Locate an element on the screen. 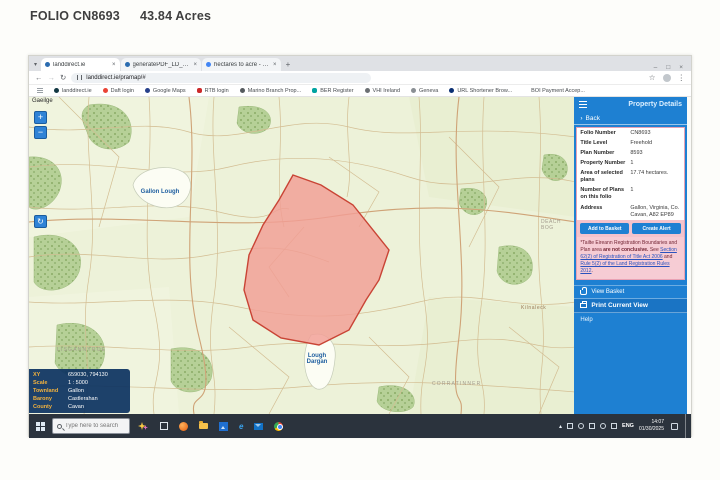 This screenshot has height=480, width=720. field-label: Number of Plans on this folio is located at coordinates (602, 194).